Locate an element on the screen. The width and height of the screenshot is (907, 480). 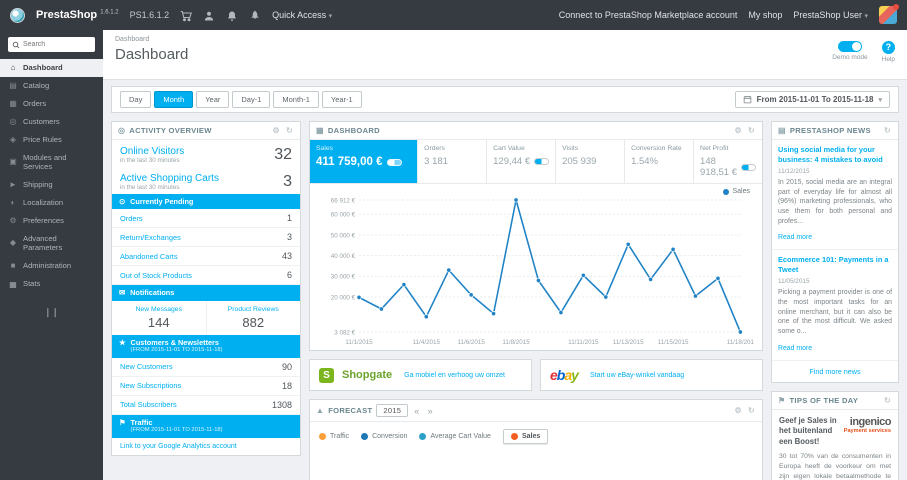
forecast-year-select: 2015 is located at coordinates (392, 410).